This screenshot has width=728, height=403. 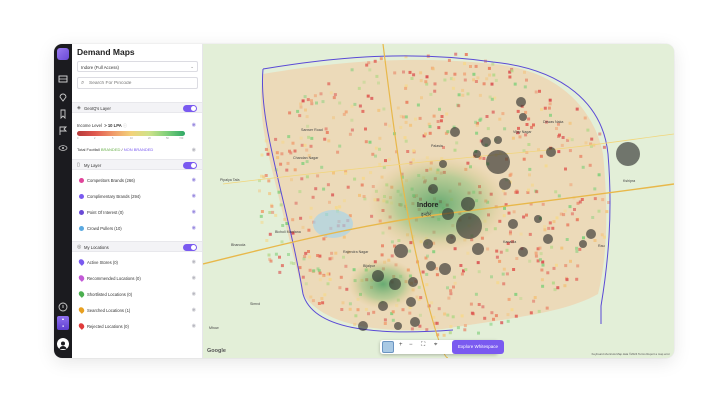 I want to click on my-layer-toggle, so click(x=190, y=165).